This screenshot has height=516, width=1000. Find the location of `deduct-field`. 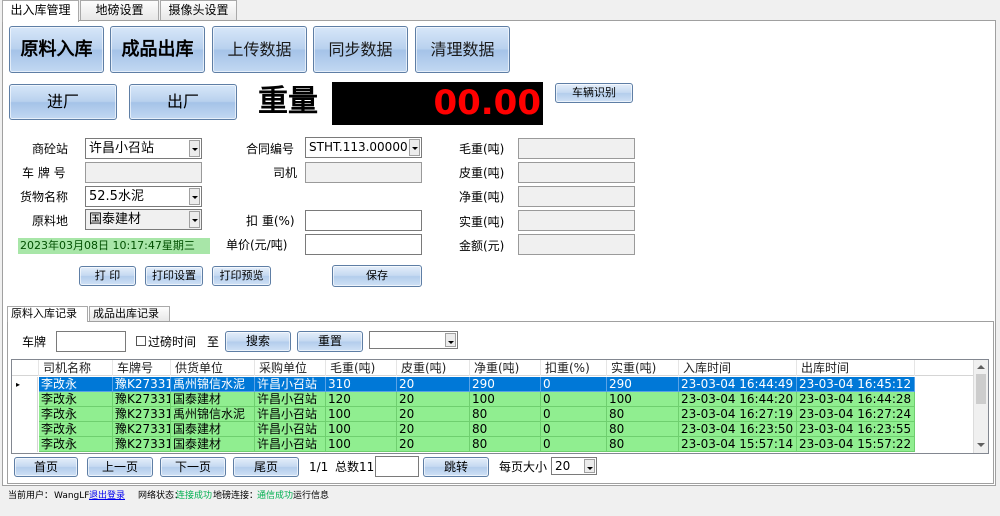

deduct-field is located at coordinates (363, 220).